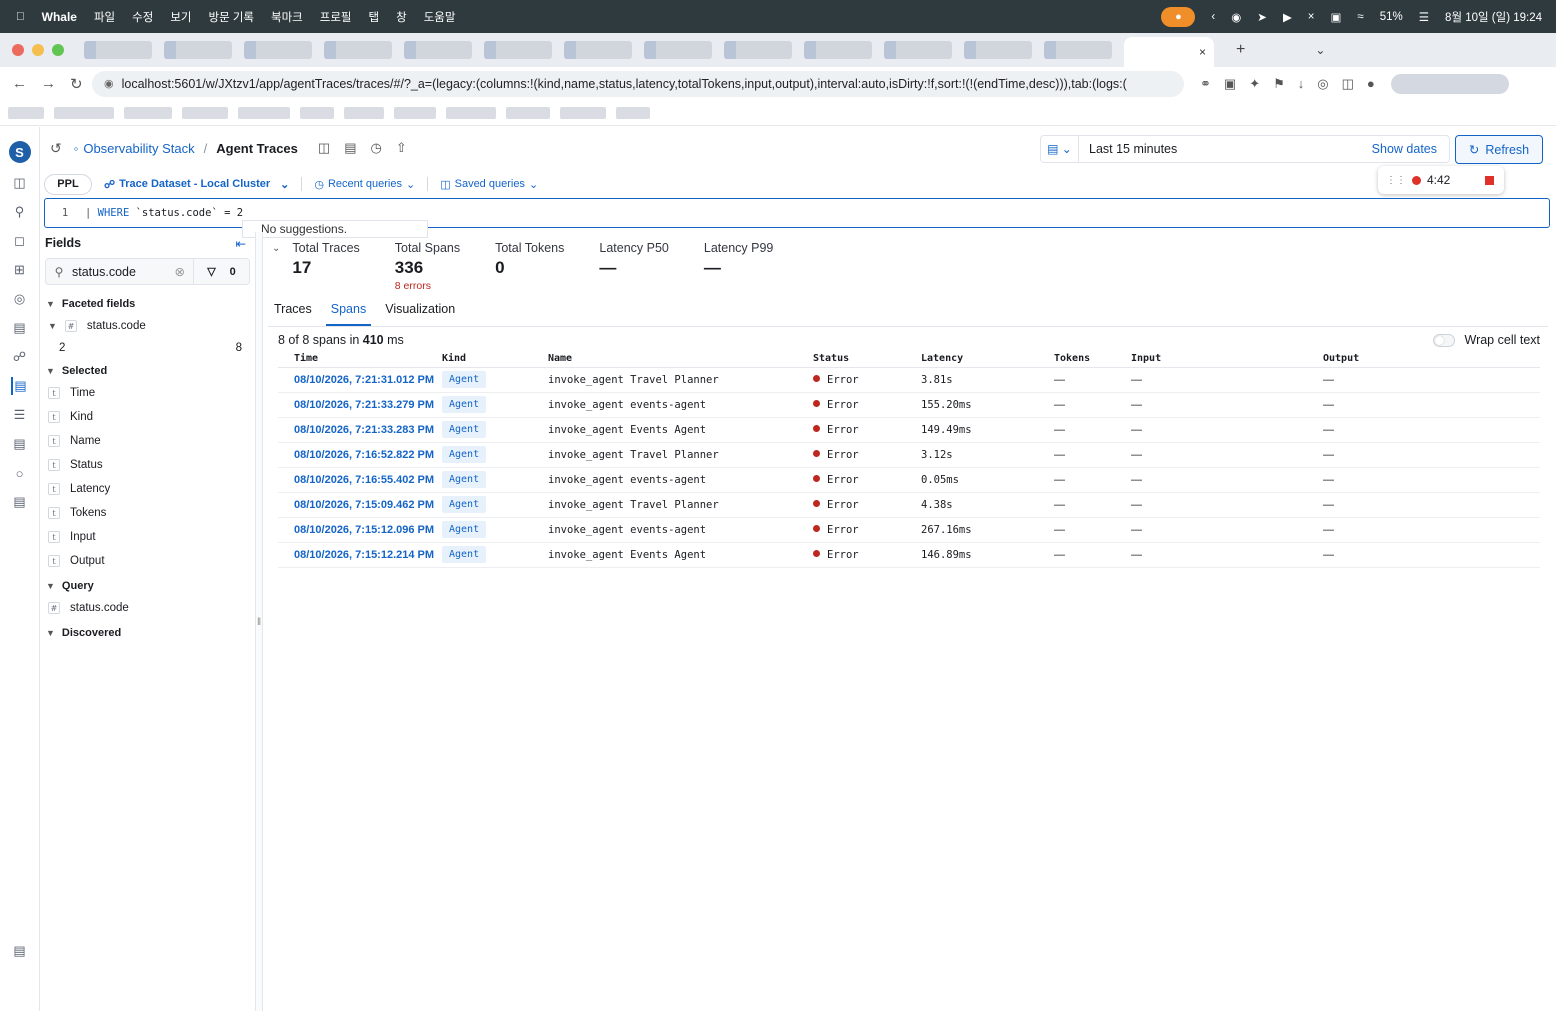  Describe the element at coordinates (19, 386) in the screenshot. I see `traces-icon: ▤` at that location.